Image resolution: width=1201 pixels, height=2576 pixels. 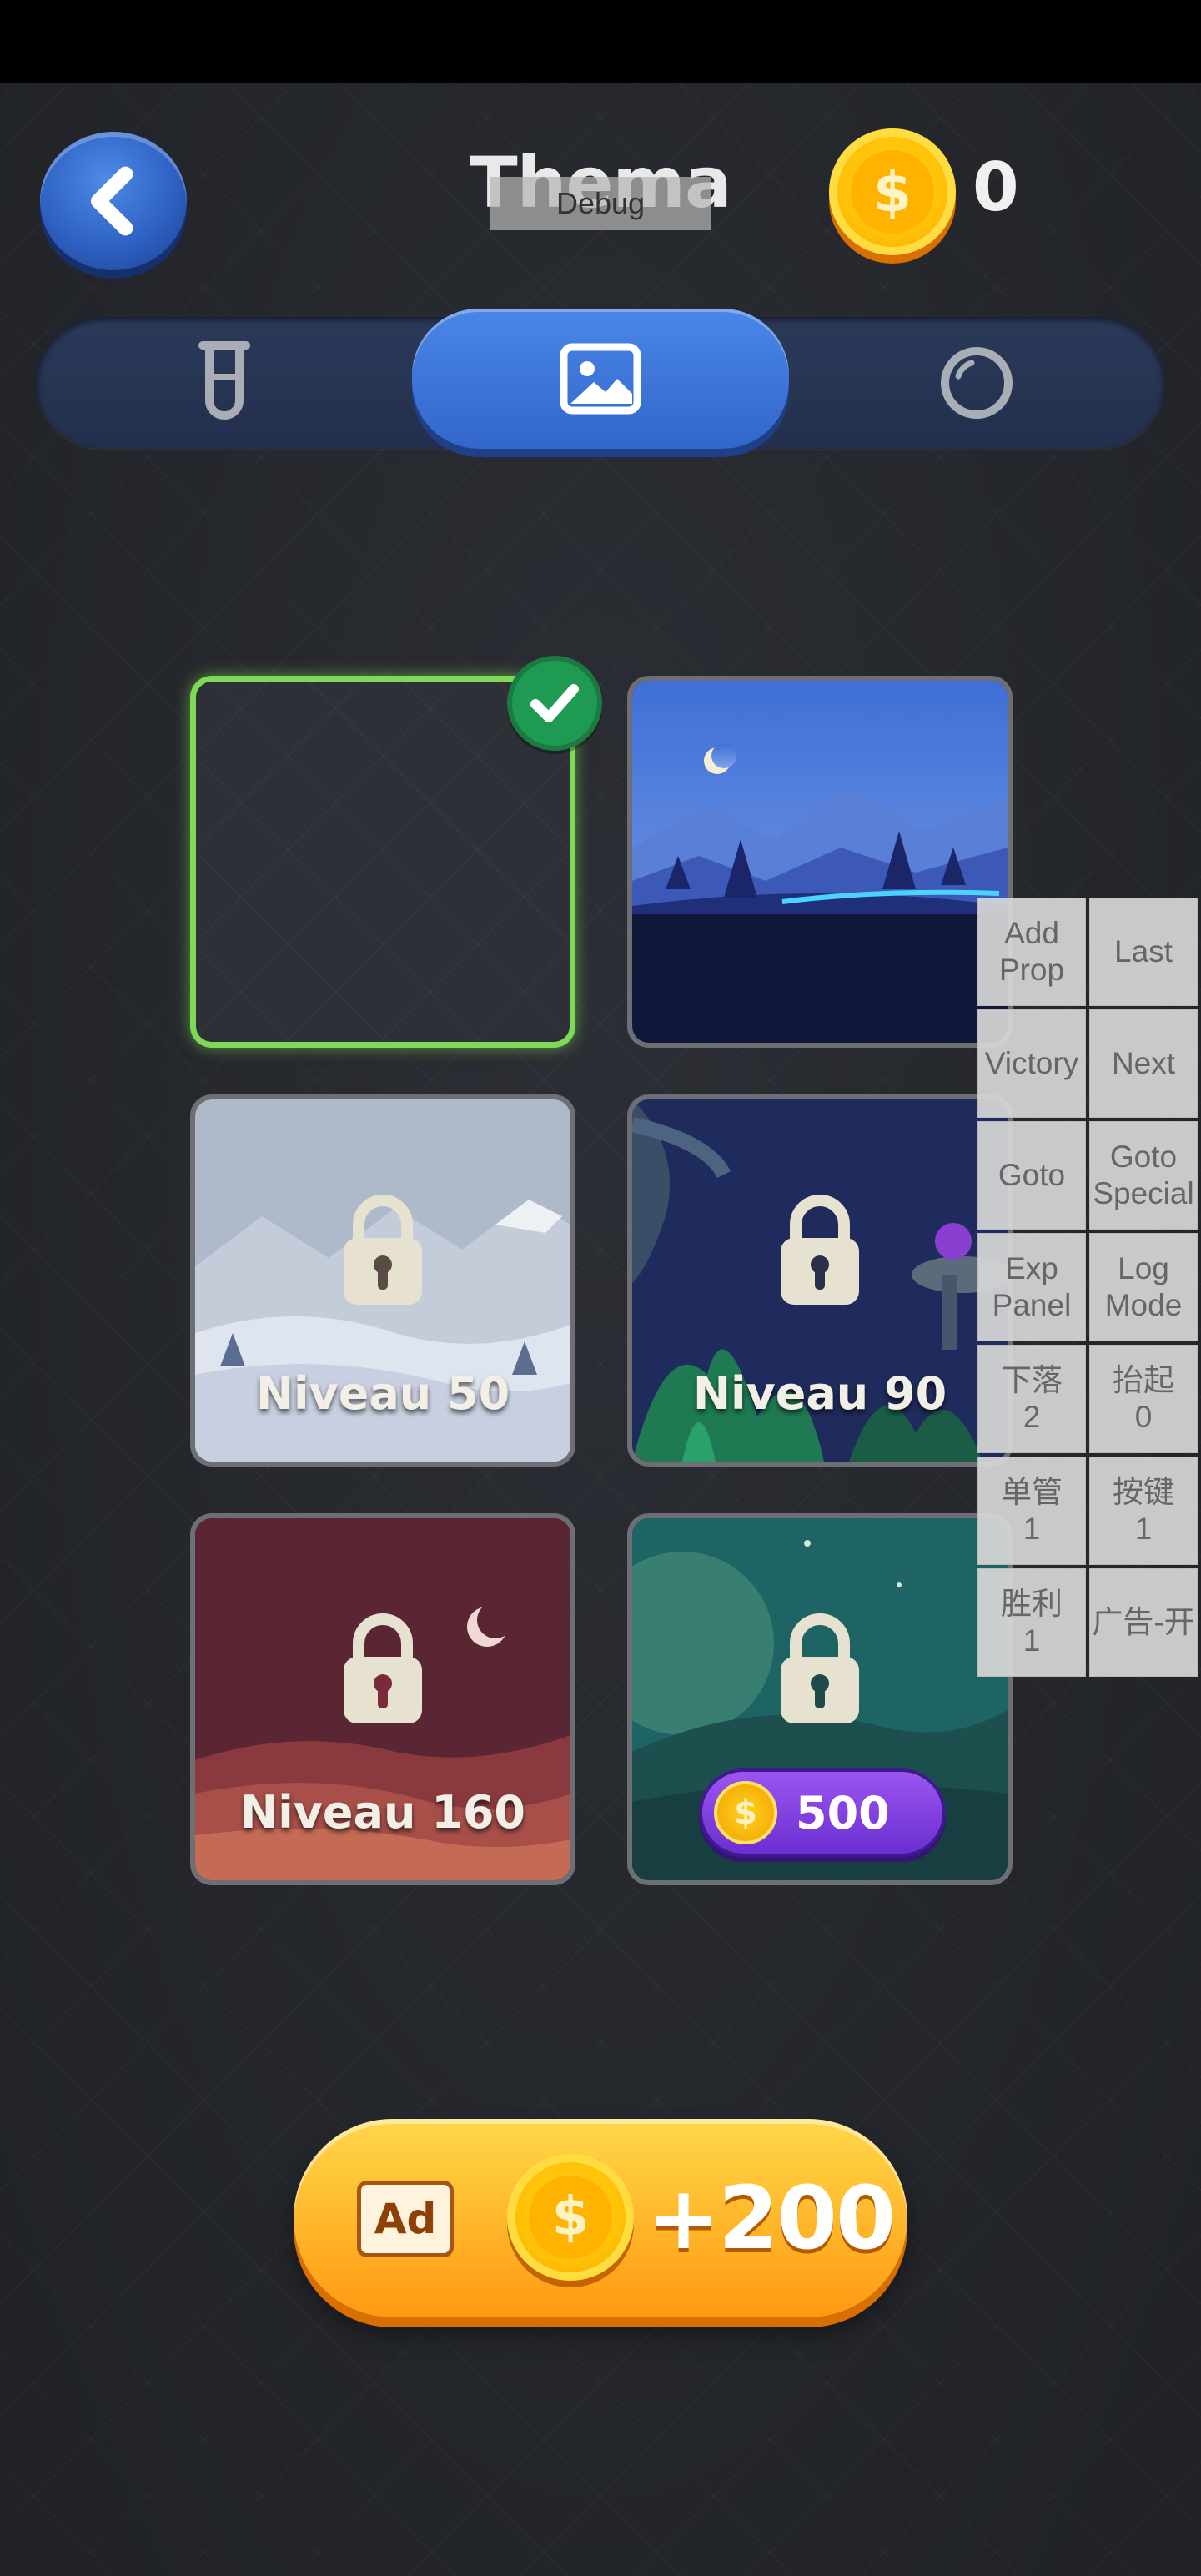 What do you see at coordinates (383, 1393) in the screenshot?
I see `unlock-level-label: Niveau 50` at bounding box center [383, 1393].